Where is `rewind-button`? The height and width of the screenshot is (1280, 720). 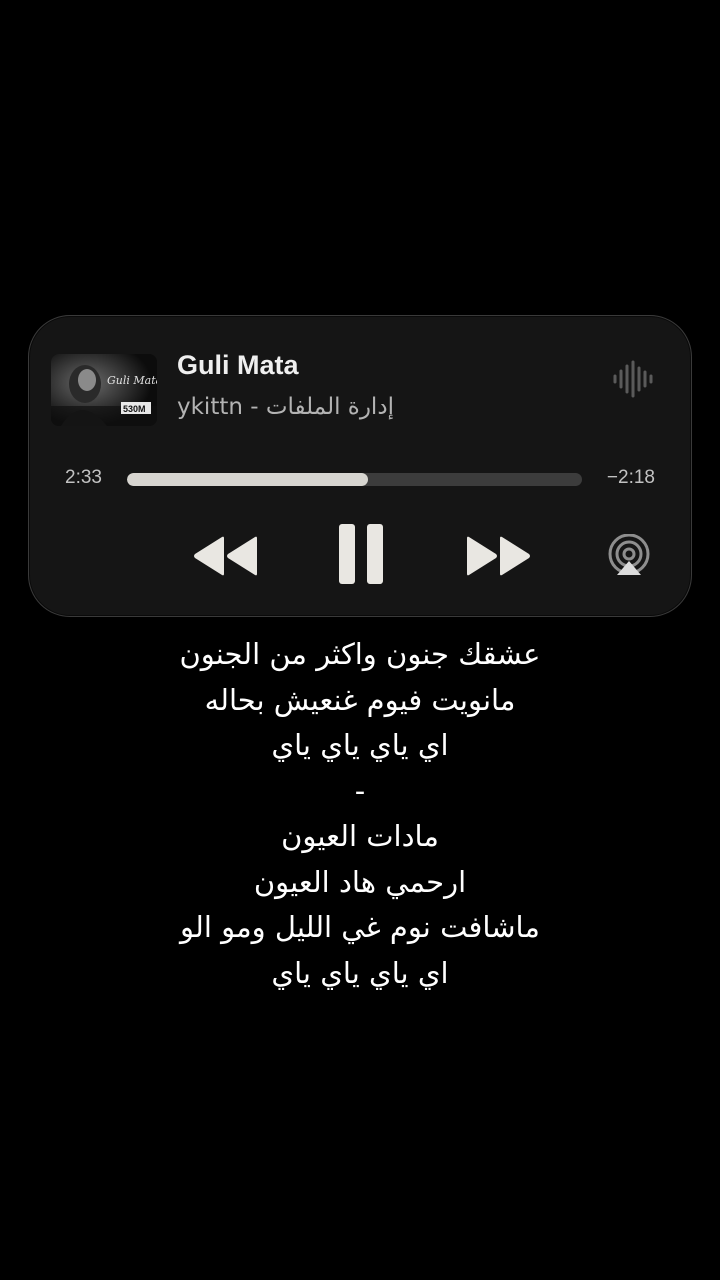 rewind-button is located at coordinates (226, 556).